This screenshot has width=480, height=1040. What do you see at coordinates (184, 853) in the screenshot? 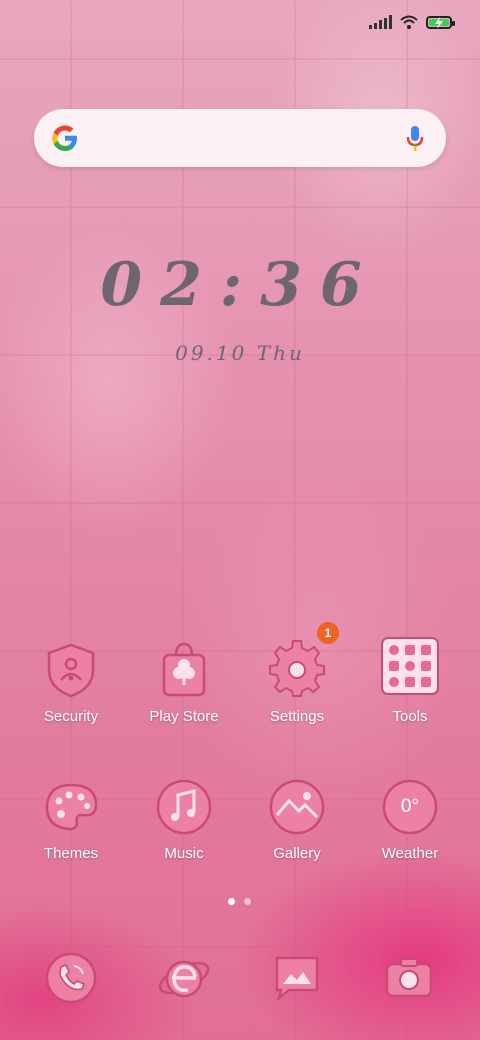
I see `app-label: Music` at bounding box center [184, 853].